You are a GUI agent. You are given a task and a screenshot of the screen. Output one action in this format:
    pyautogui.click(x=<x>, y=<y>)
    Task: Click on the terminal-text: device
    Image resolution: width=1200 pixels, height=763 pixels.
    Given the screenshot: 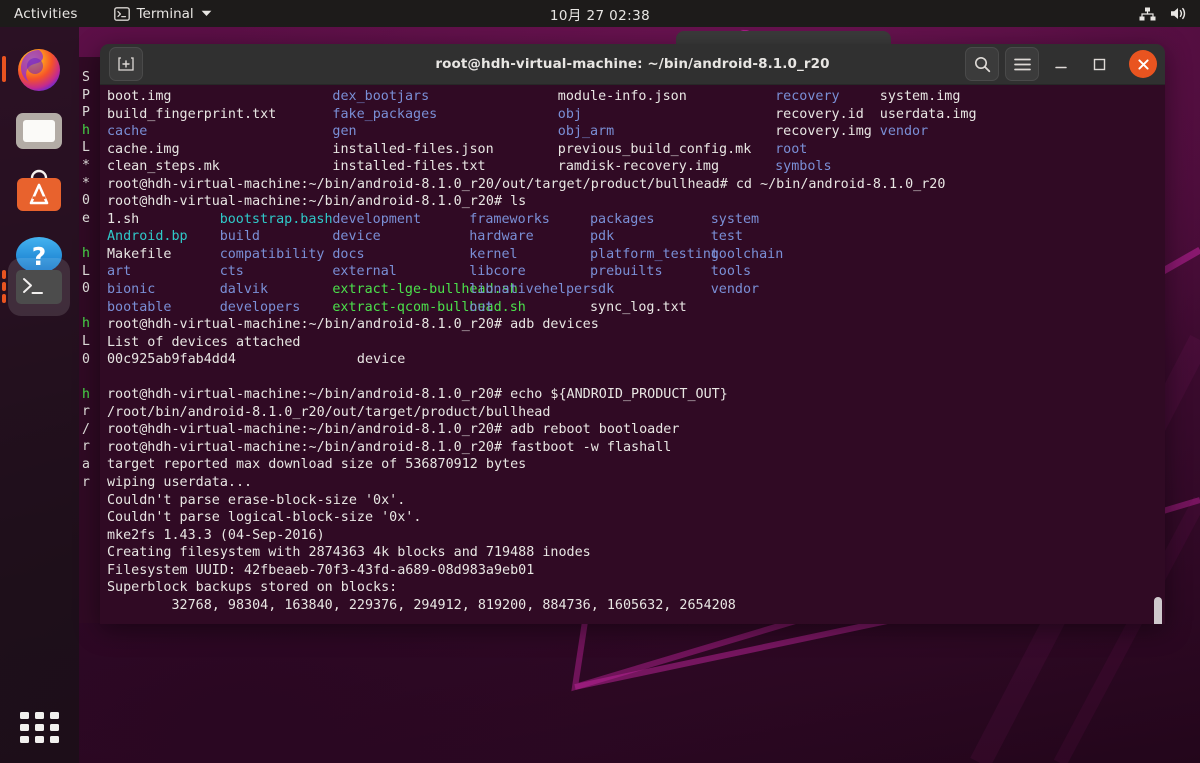 What is the action you would take?
    pyautogui.click(x=356, y=237)
    